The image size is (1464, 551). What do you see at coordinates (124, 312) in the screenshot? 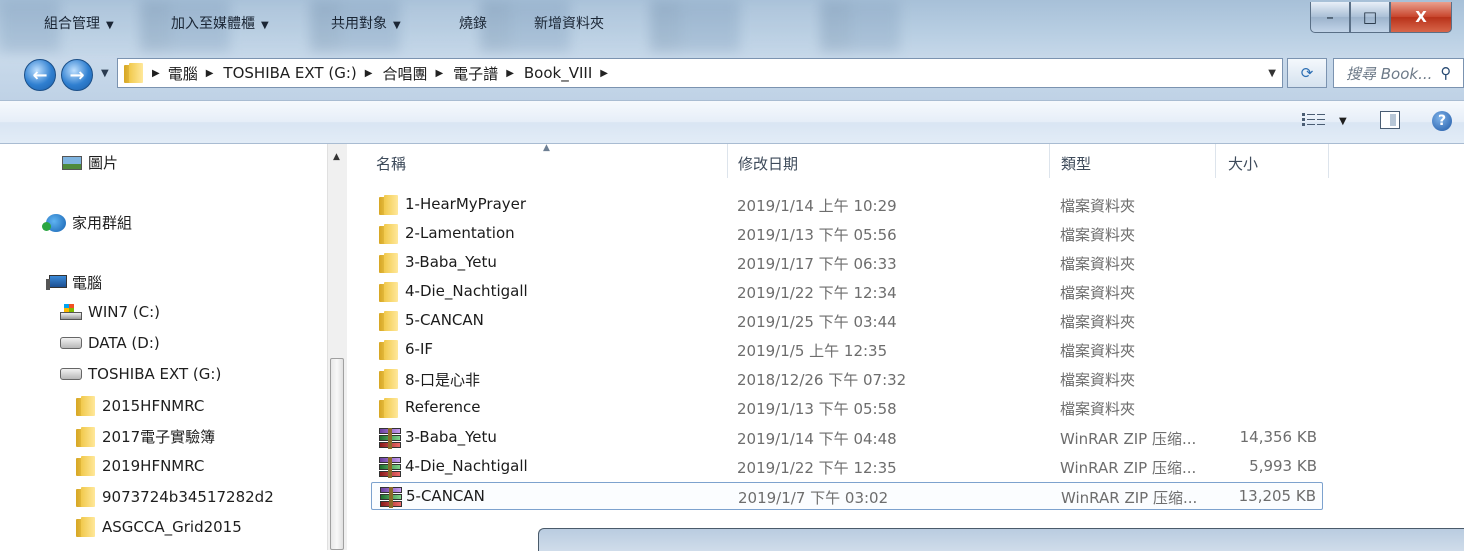
I see `nav-label: WIN7 (C:)` at bounding box center [124, 312].